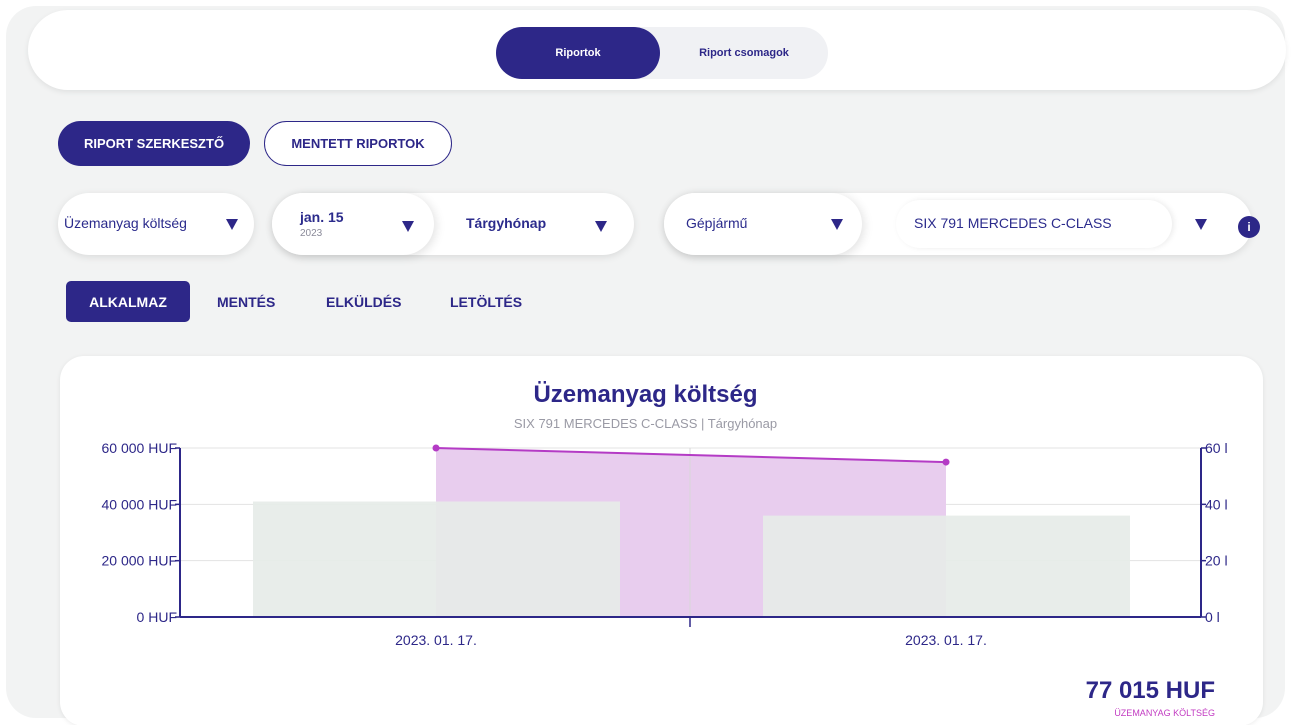 This screenshot has height=725, width=1291. Describe the element at coordinates (139, 504) in the screenshot. I see `y-tick-label-left: 40 000 HUF` at that location.